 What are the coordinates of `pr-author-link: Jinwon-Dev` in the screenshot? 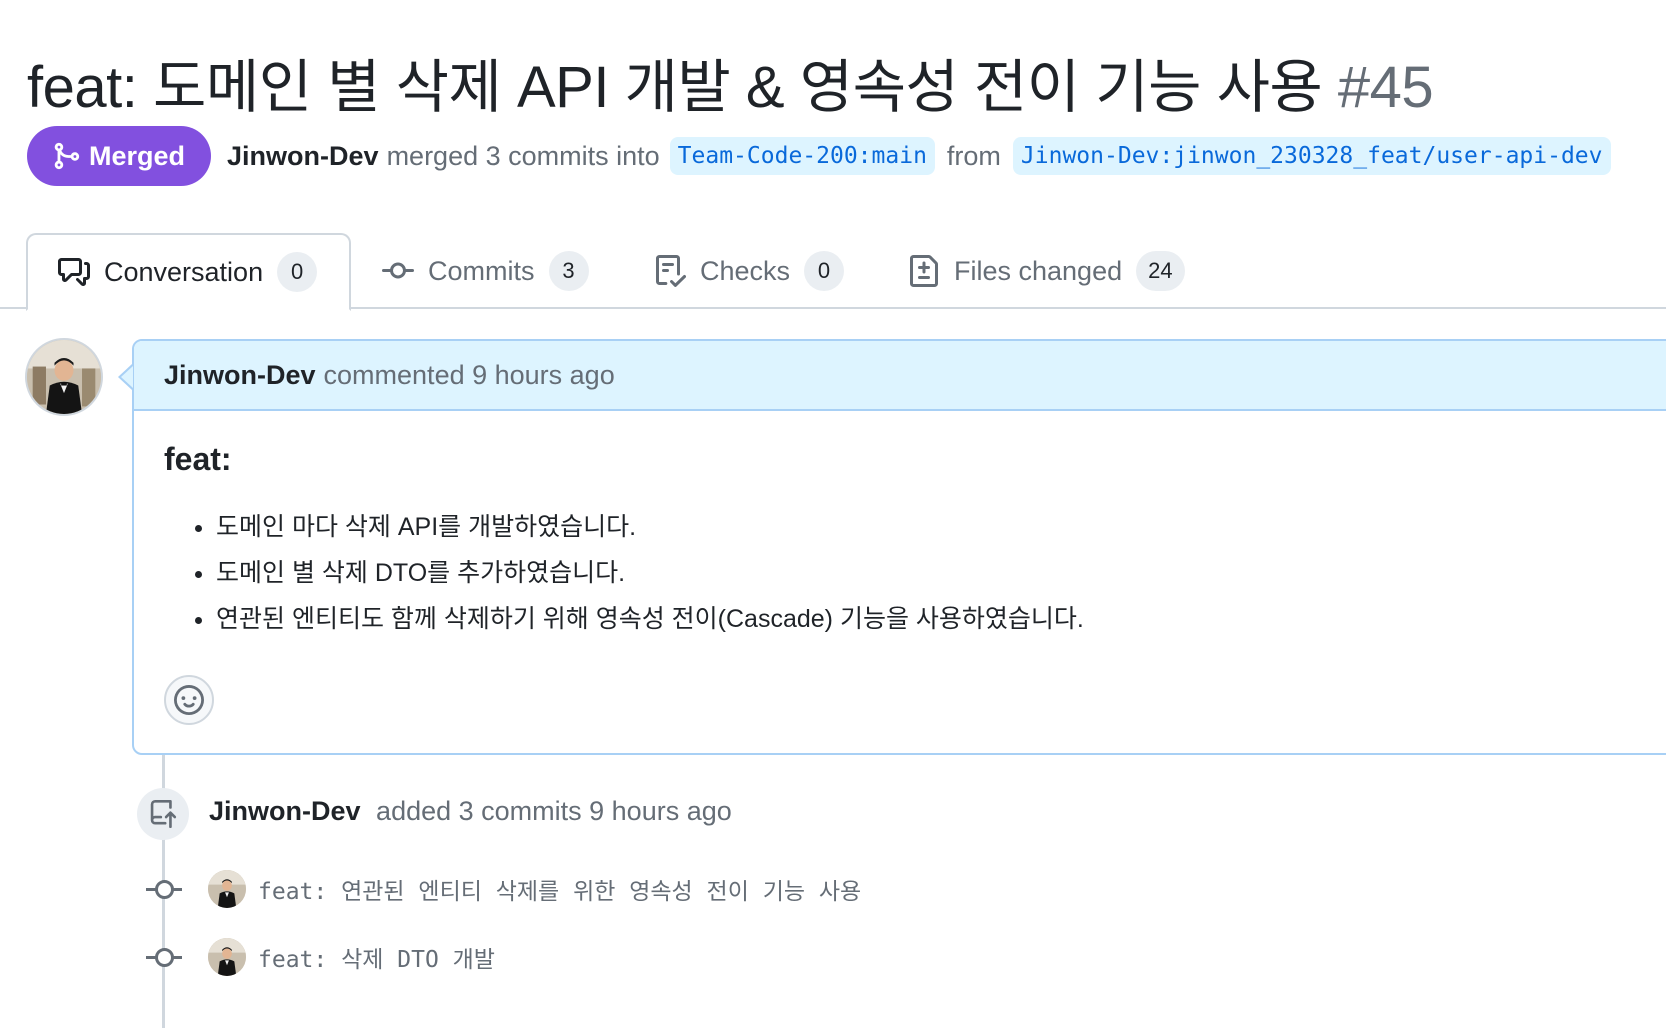 It's located at (303, 156).